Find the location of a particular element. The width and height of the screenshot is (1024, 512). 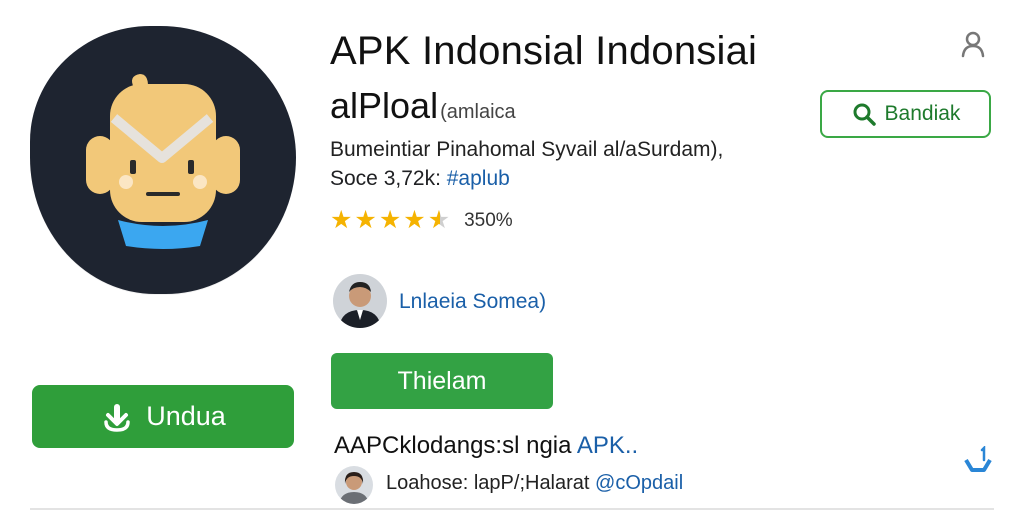

download-label: Undua is located at coordinates (186, 416).